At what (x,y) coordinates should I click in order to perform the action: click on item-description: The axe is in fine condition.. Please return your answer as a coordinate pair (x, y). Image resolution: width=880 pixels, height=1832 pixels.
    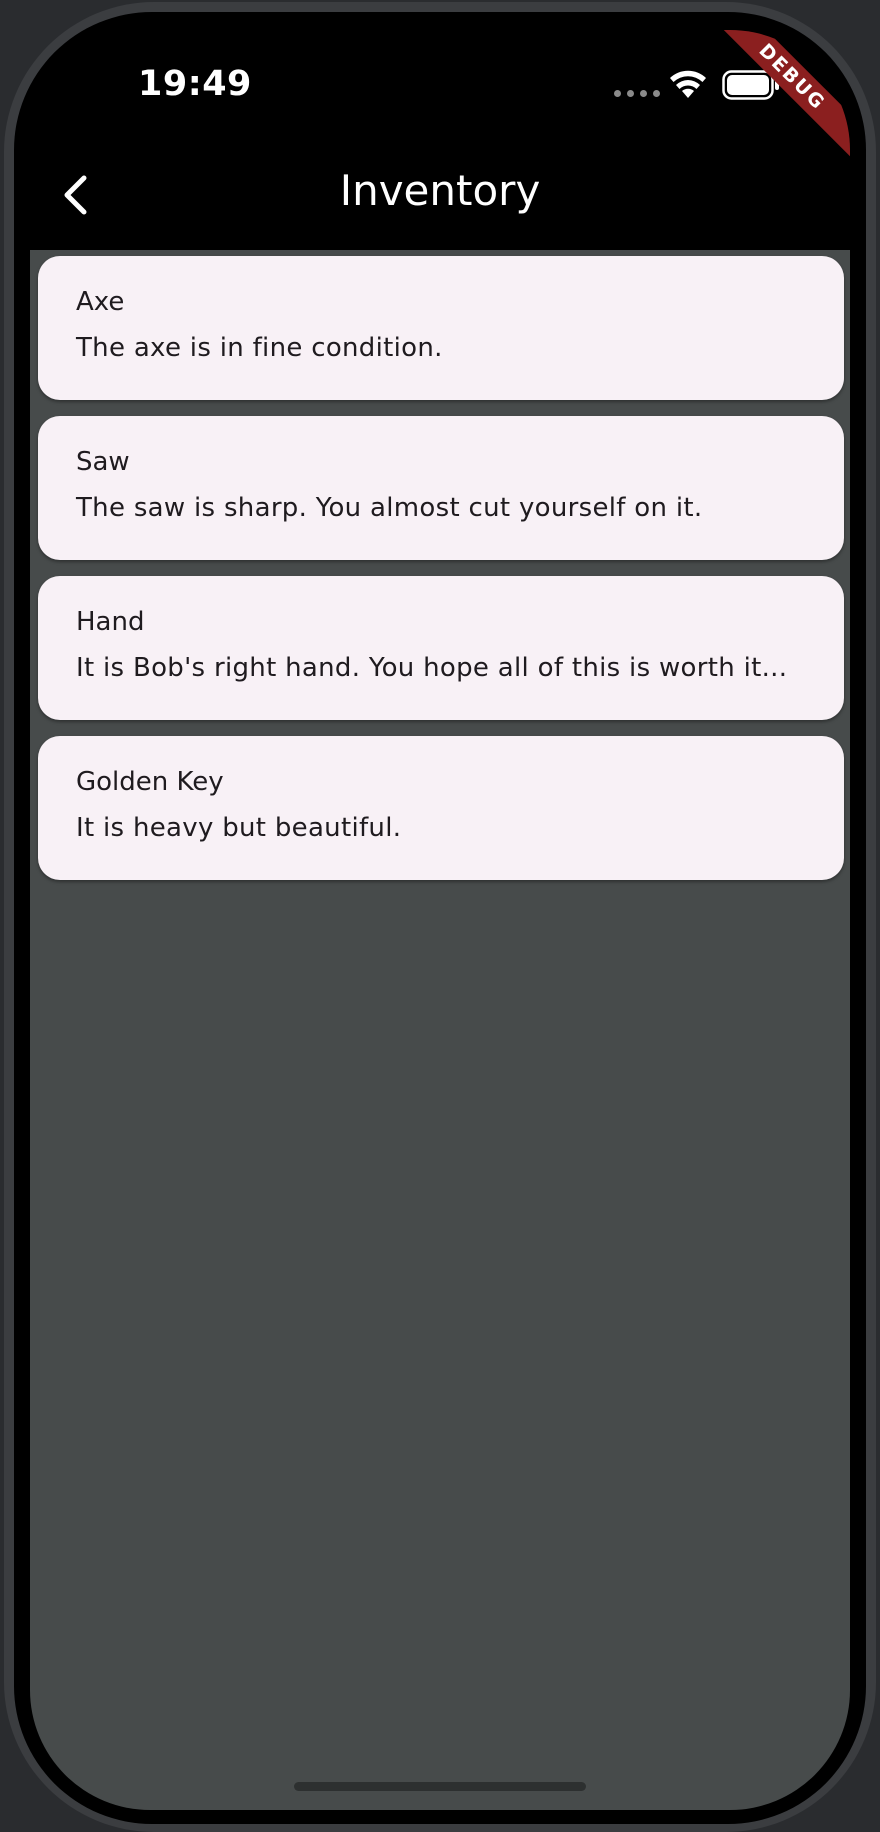
    Looking at the image, I should click on (259, 348).